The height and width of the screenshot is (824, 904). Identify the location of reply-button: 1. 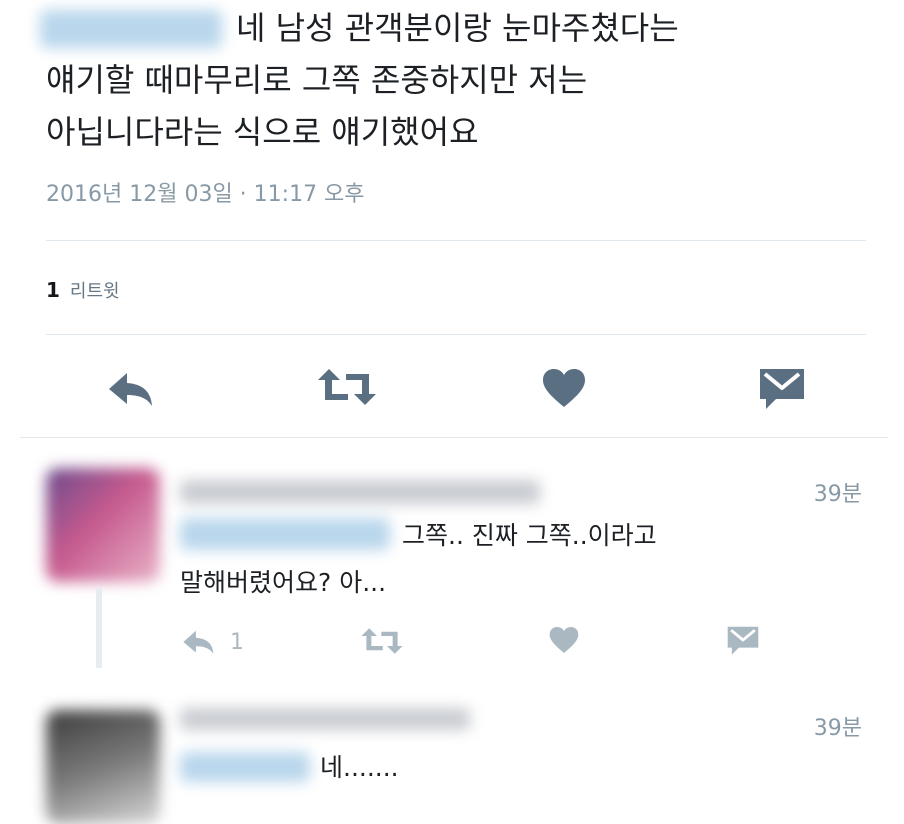
(212, 642).